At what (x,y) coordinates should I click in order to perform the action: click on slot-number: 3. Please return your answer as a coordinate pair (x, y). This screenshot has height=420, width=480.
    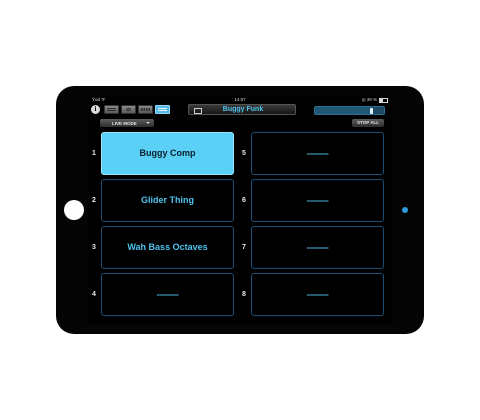
    Looking at the image, I should click on (94, 247).